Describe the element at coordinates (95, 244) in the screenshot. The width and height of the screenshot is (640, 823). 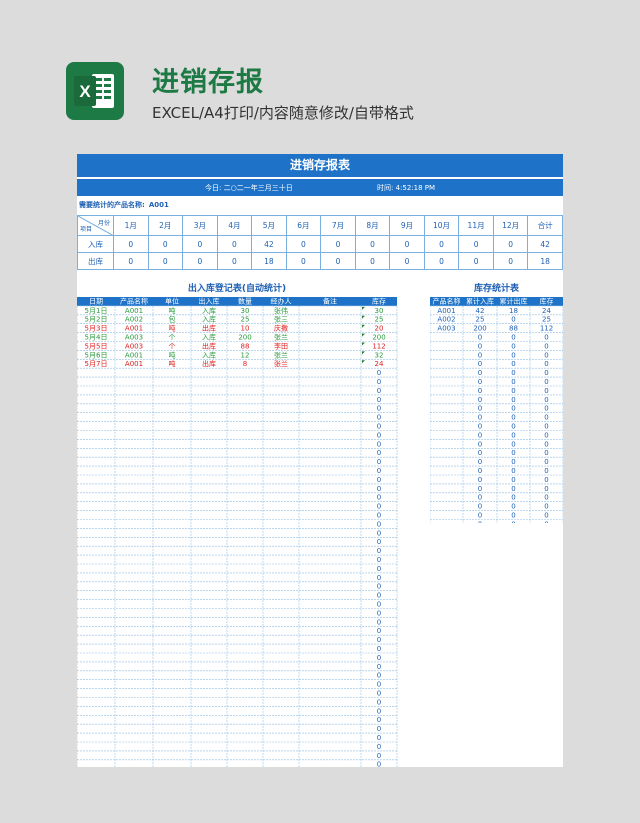
I see `month-row-label: 入库` at that location.